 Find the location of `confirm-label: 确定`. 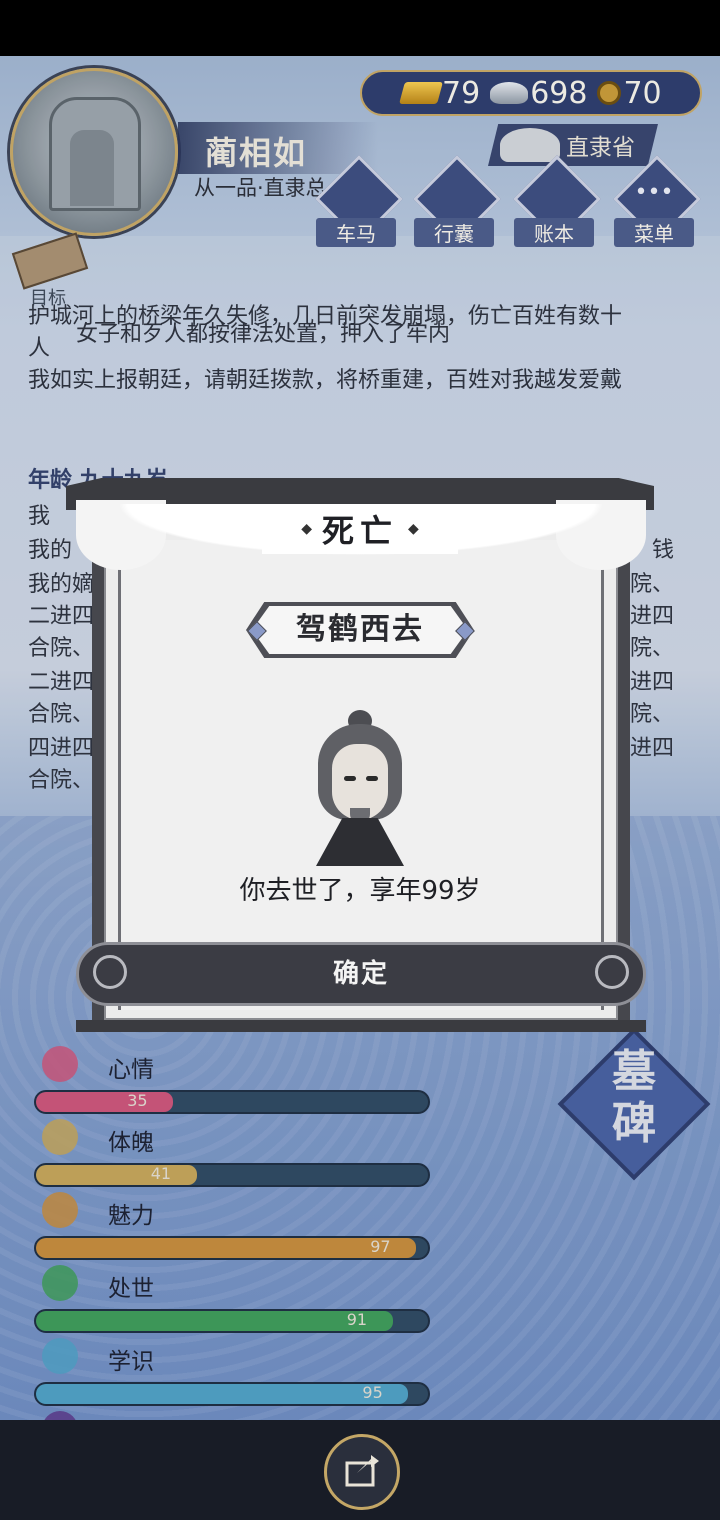

confirm-label: 确定 is located at coordinates (360, 974).